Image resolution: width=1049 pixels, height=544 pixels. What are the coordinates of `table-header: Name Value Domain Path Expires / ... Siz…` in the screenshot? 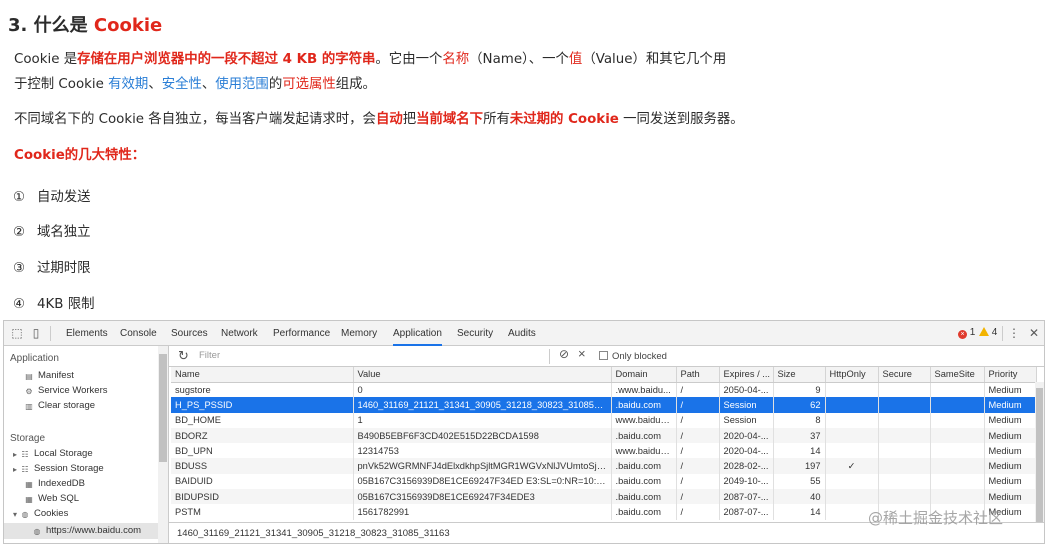 It's located at (604, 375).